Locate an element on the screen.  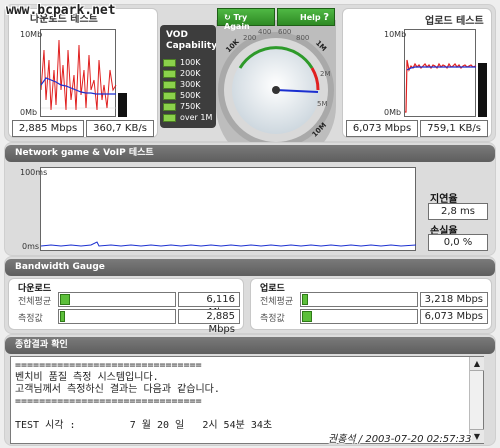
meter-label-2m: 2M is located at coordinates (325, 74).